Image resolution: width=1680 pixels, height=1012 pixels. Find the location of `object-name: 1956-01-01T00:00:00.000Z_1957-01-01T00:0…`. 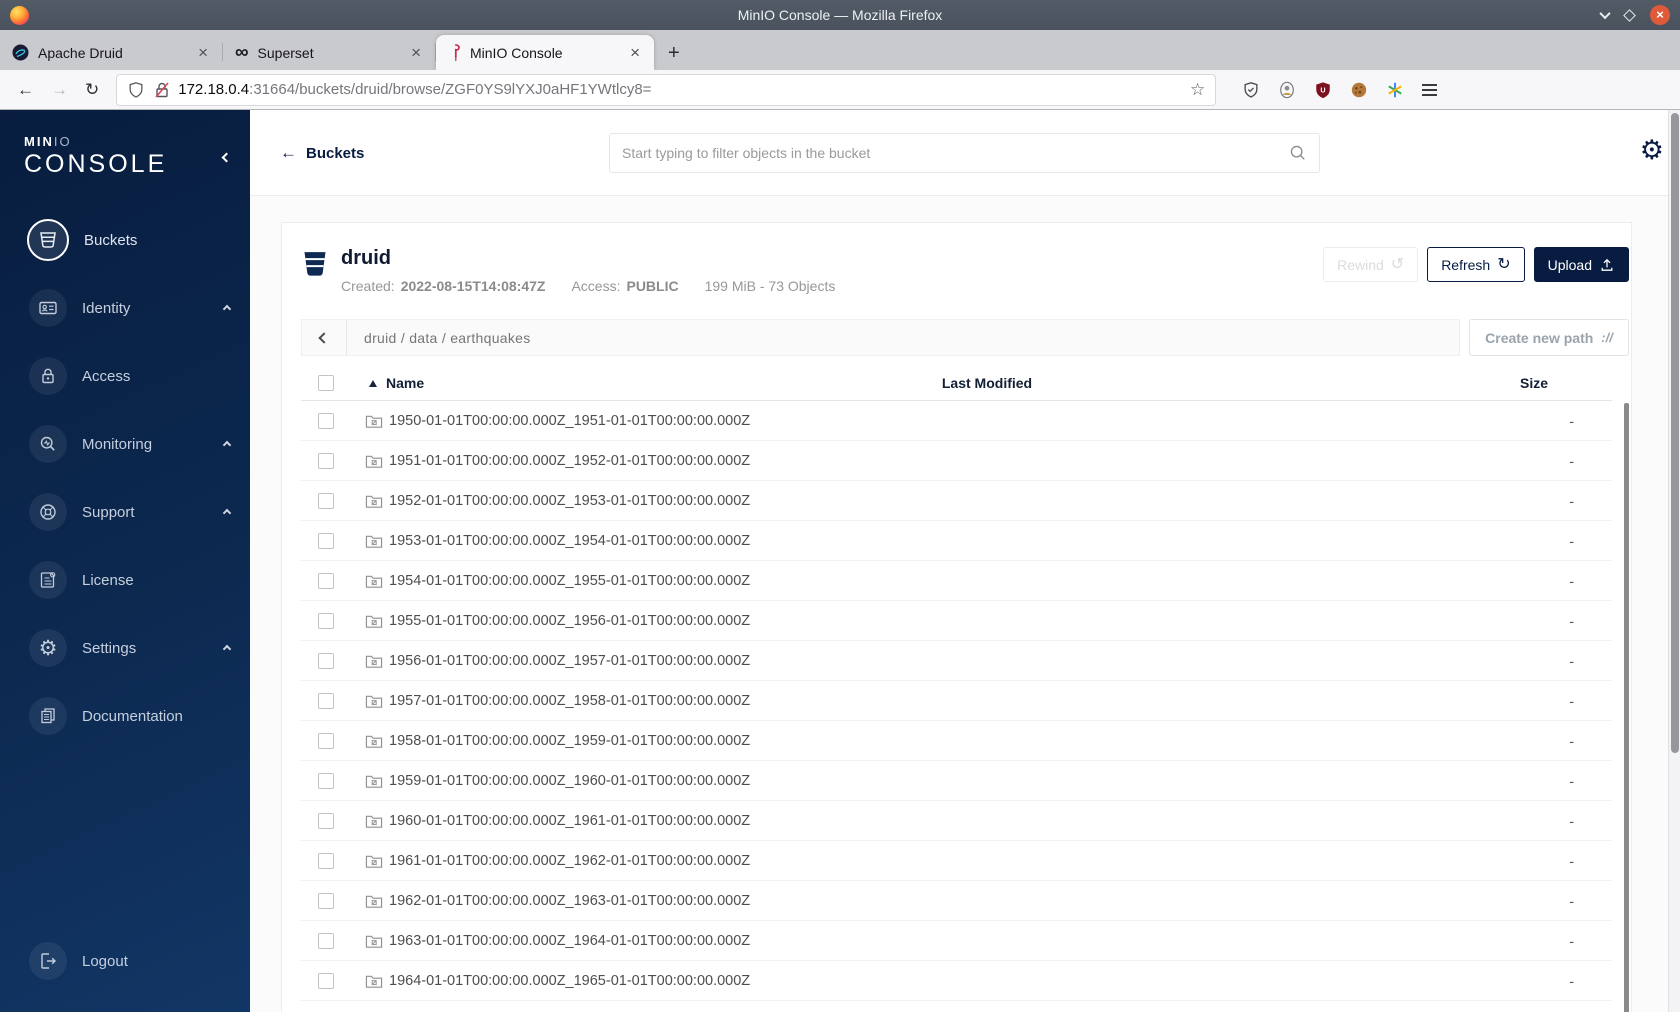

object-name: 1956-01-01T00:00:00.000Z_1957-01-01T00:0… is located at coordinates (569, 661).